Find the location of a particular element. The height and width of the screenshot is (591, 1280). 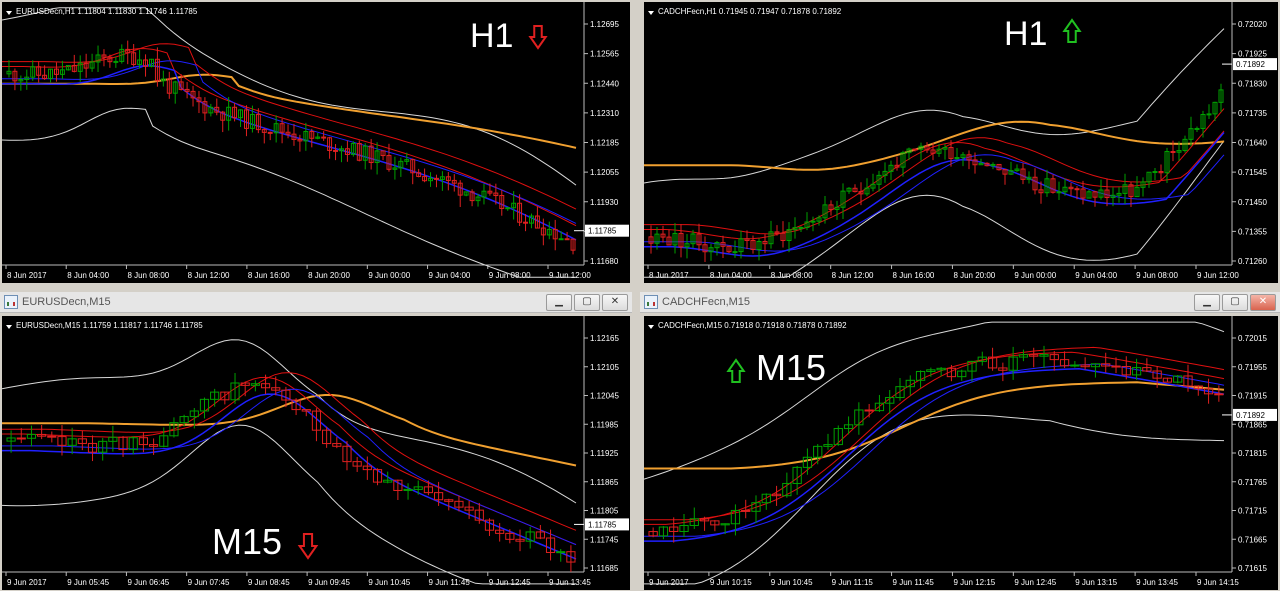

time-label: 9 Jun 13:15 is located at coordinates (1096, 582).